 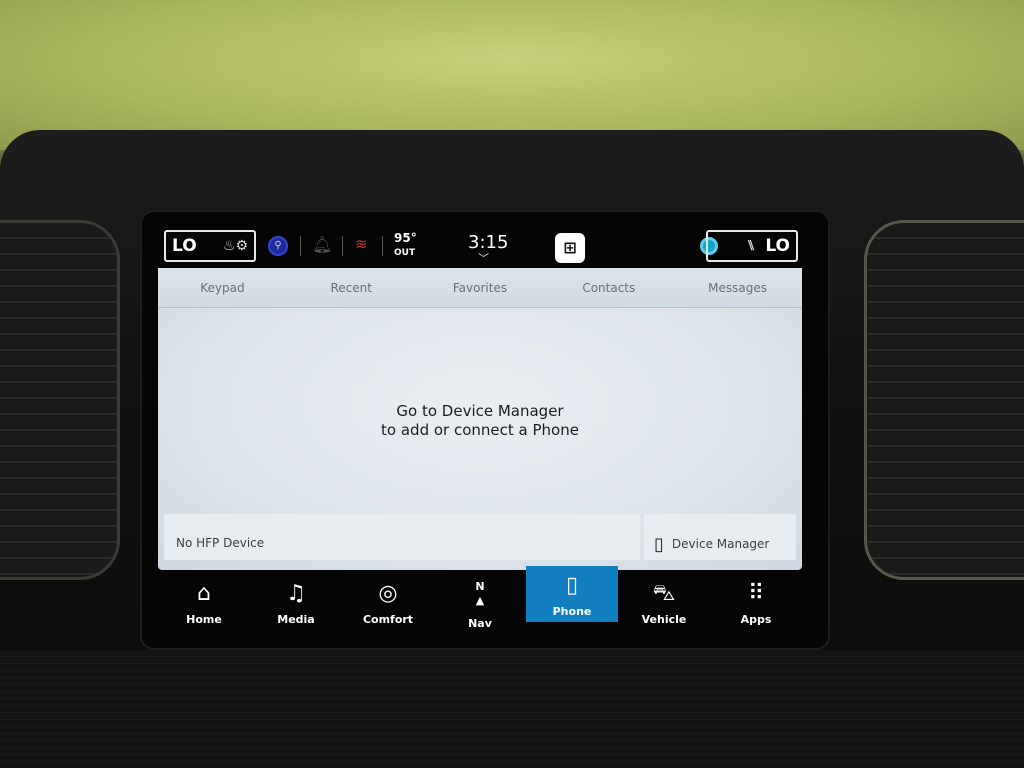 I want to click on nav-nav: N ▲ Nav, so click(x=480, y=605).